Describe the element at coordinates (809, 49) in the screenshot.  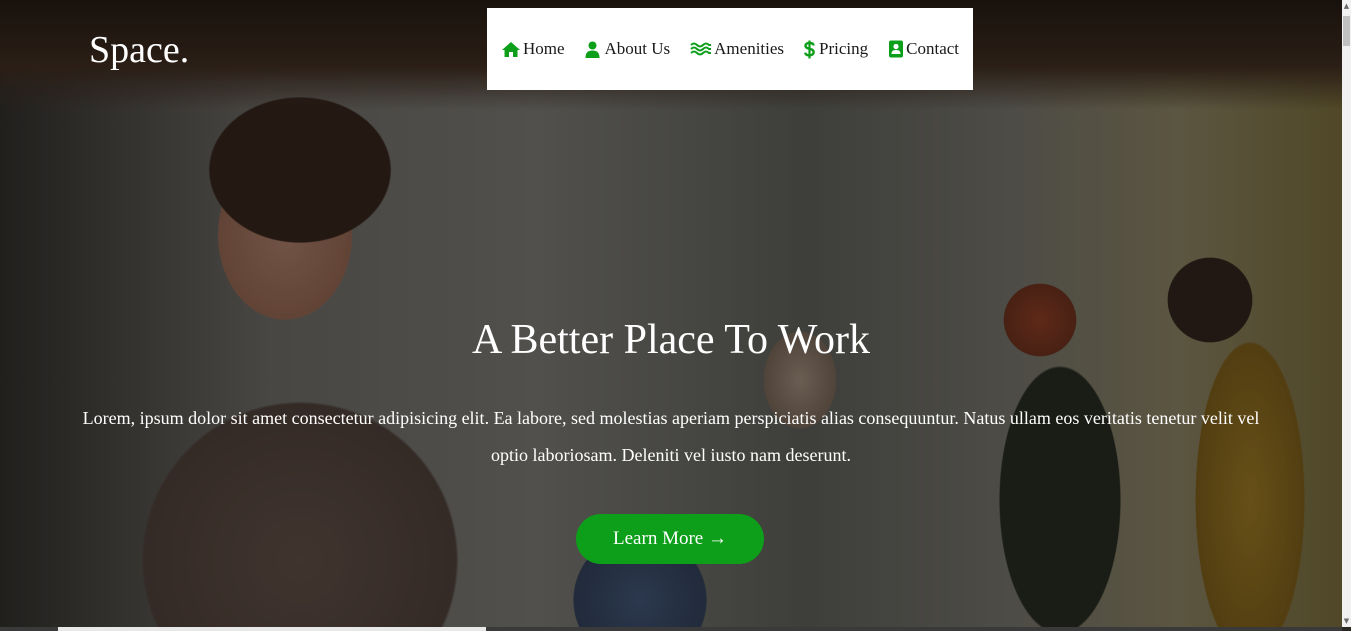
I see `dollar-icon` at that location.